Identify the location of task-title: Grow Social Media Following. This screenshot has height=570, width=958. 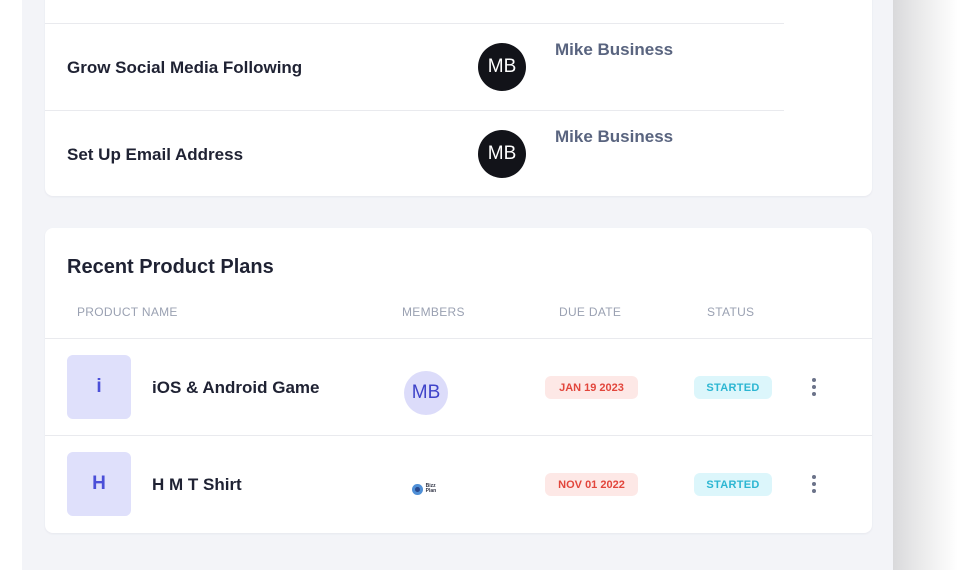
(184, 68).